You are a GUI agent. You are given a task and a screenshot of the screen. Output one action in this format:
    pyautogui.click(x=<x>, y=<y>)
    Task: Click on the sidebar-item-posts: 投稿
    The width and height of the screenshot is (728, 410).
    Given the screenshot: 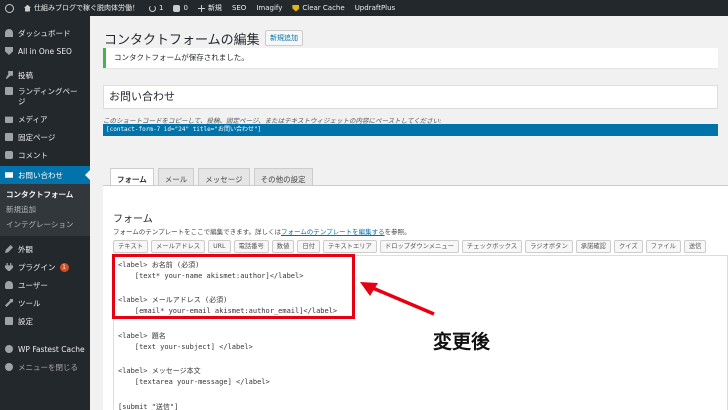 What is the action you would take?
    pyautogui.click(x=45, y=75)
    